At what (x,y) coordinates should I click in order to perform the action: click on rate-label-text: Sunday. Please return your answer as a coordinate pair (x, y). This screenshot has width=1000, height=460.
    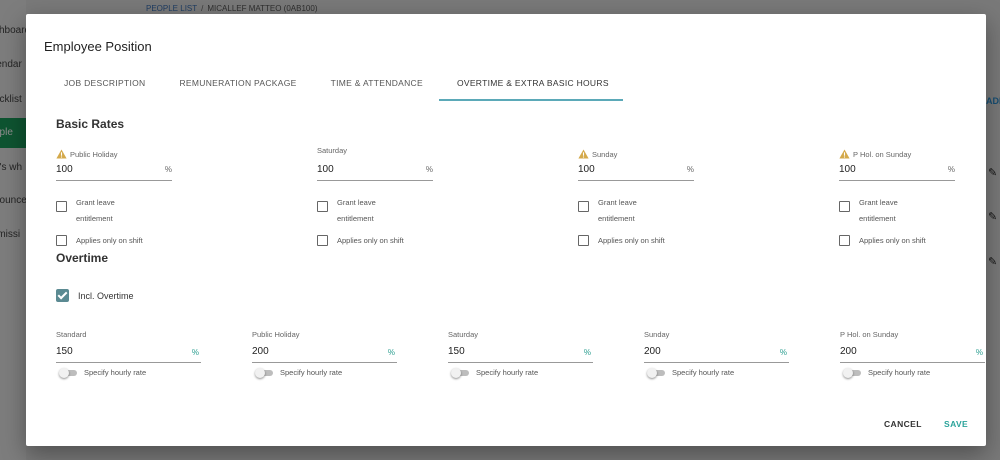
    Looking at the image, I should click on (605, 154).